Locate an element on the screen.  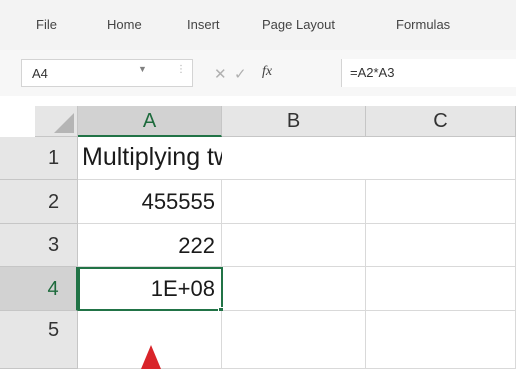
cell-b3 is located at coordinates (294, 245).